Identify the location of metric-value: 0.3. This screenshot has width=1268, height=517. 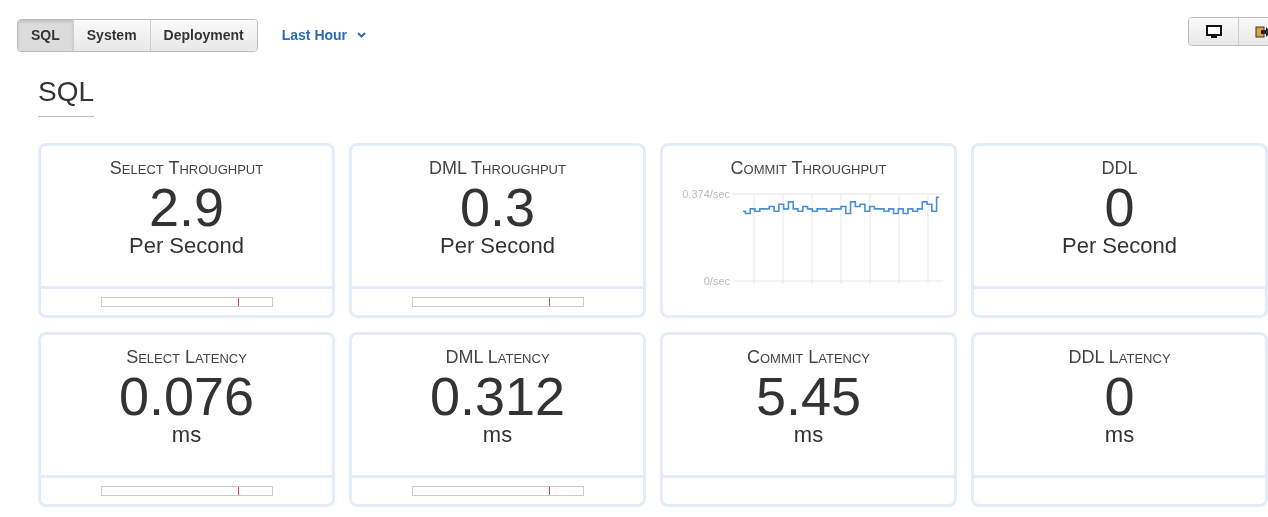
(497, 207).